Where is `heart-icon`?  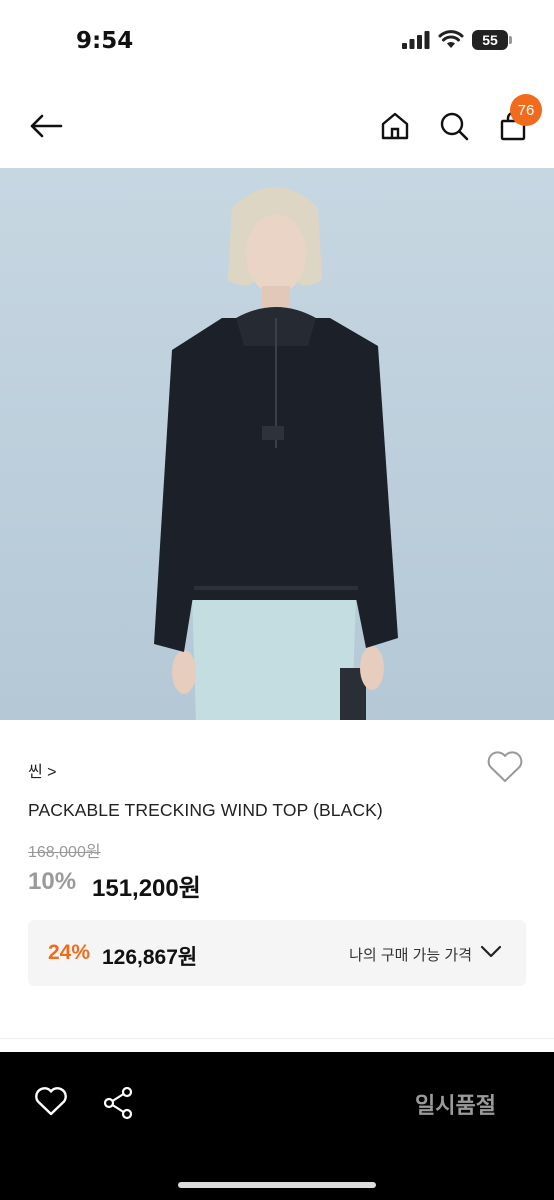
heart-icon is located at coordinates (51, 1101).